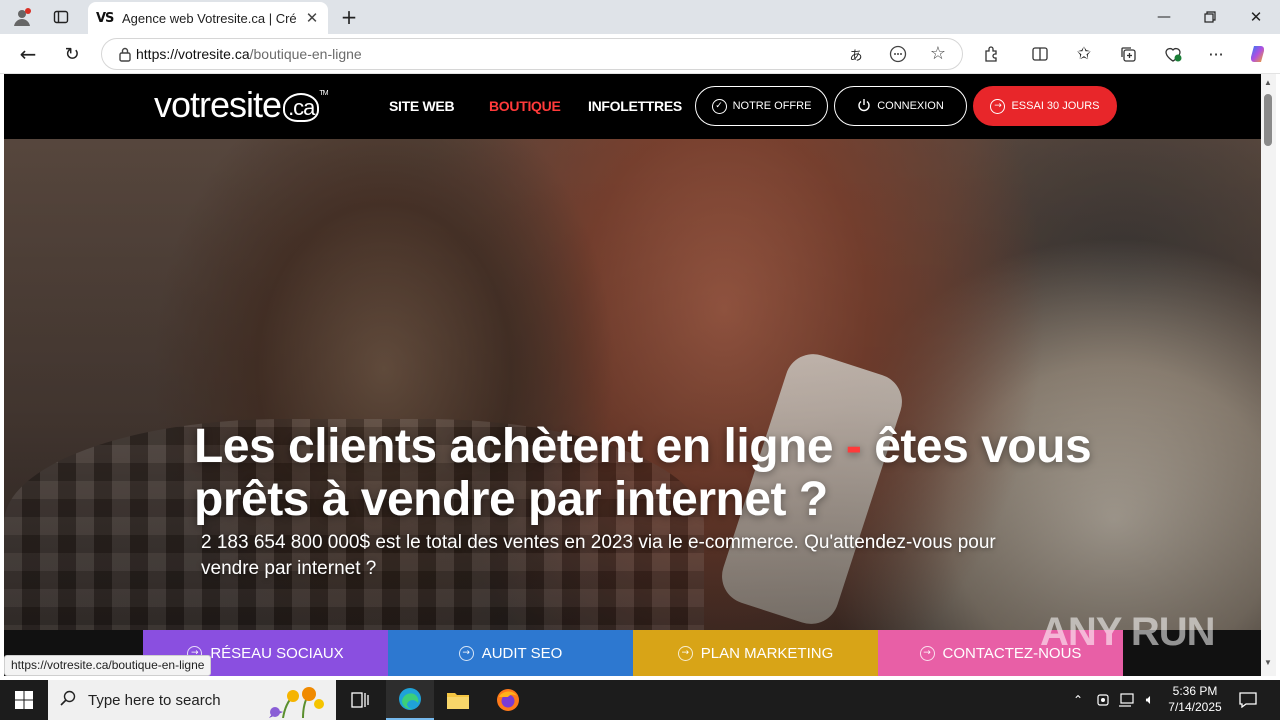 This screenshot has height=723, width=1280. Describe the element at coordinates (108, 665) in the screenshot. I see `status-bar-url: https://votresite.ca/boutique-en-ligne` at that location.